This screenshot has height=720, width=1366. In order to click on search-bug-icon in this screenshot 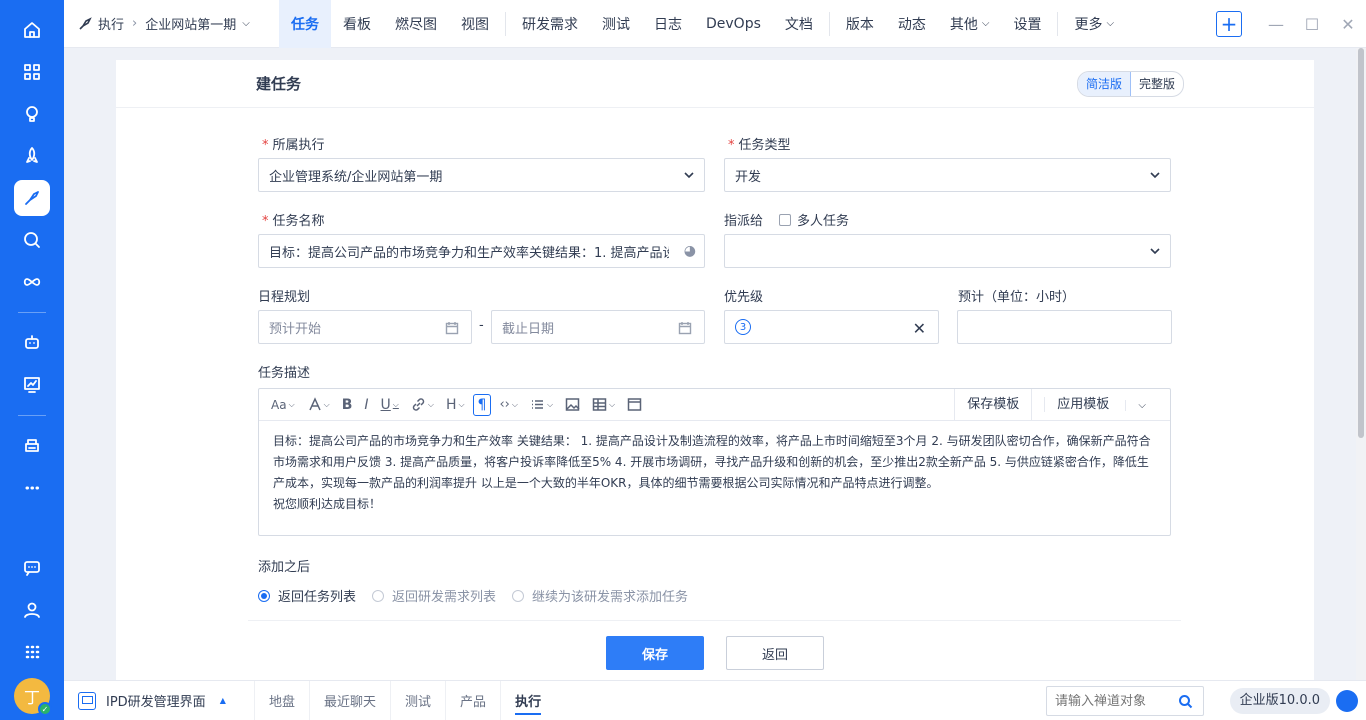, I will do `click(32, 240)`.